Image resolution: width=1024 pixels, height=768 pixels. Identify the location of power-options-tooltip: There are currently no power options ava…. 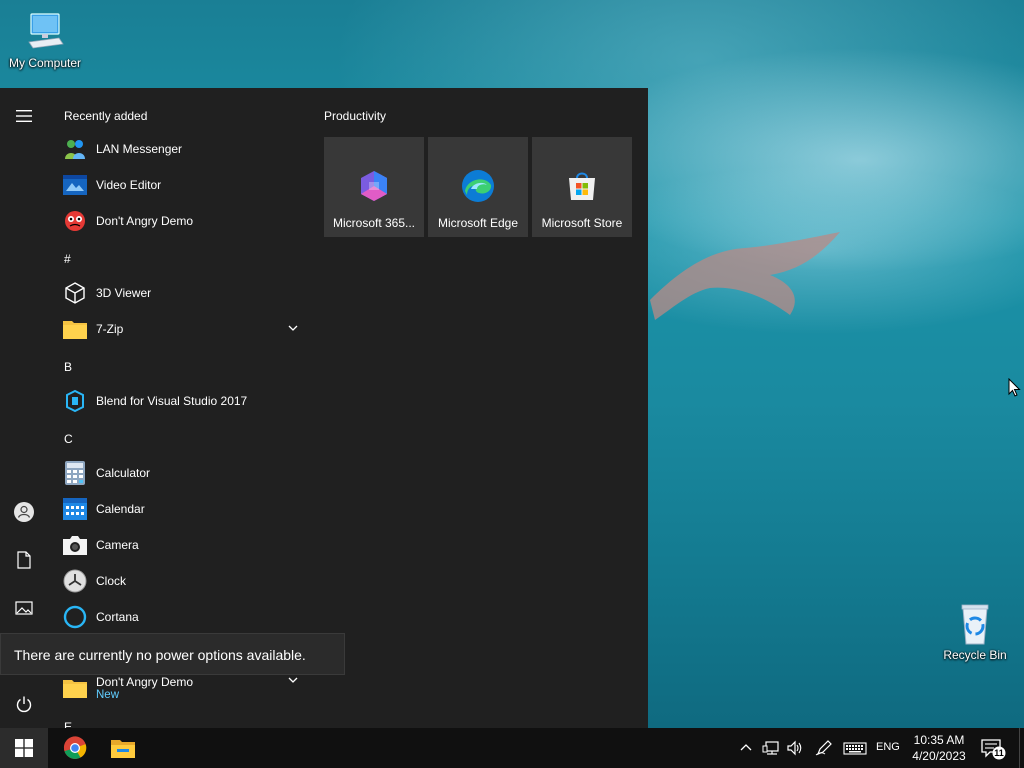
(172, 654).